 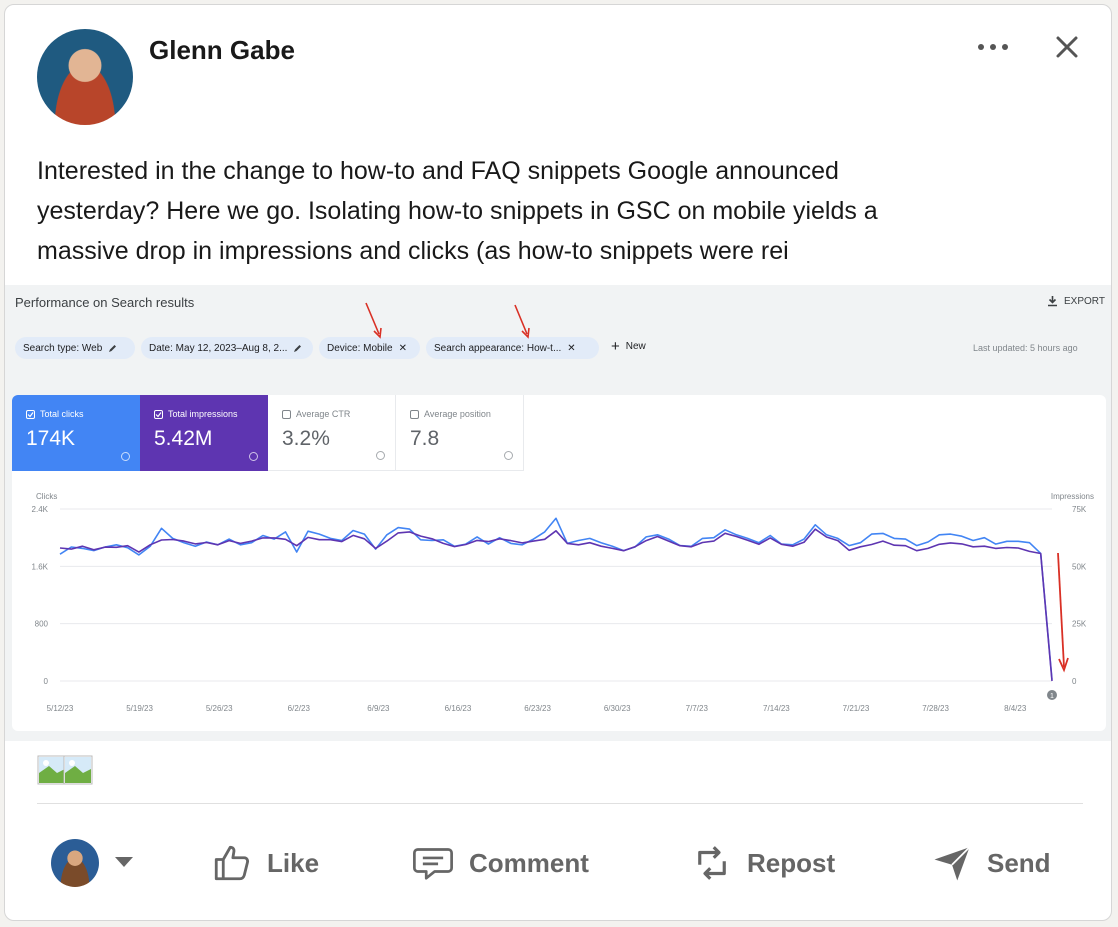 What do you see at coordinates (60, 708) in the screenshot?
I see `x-tick-label: 5/12/23` at bounding box center [60, 708].